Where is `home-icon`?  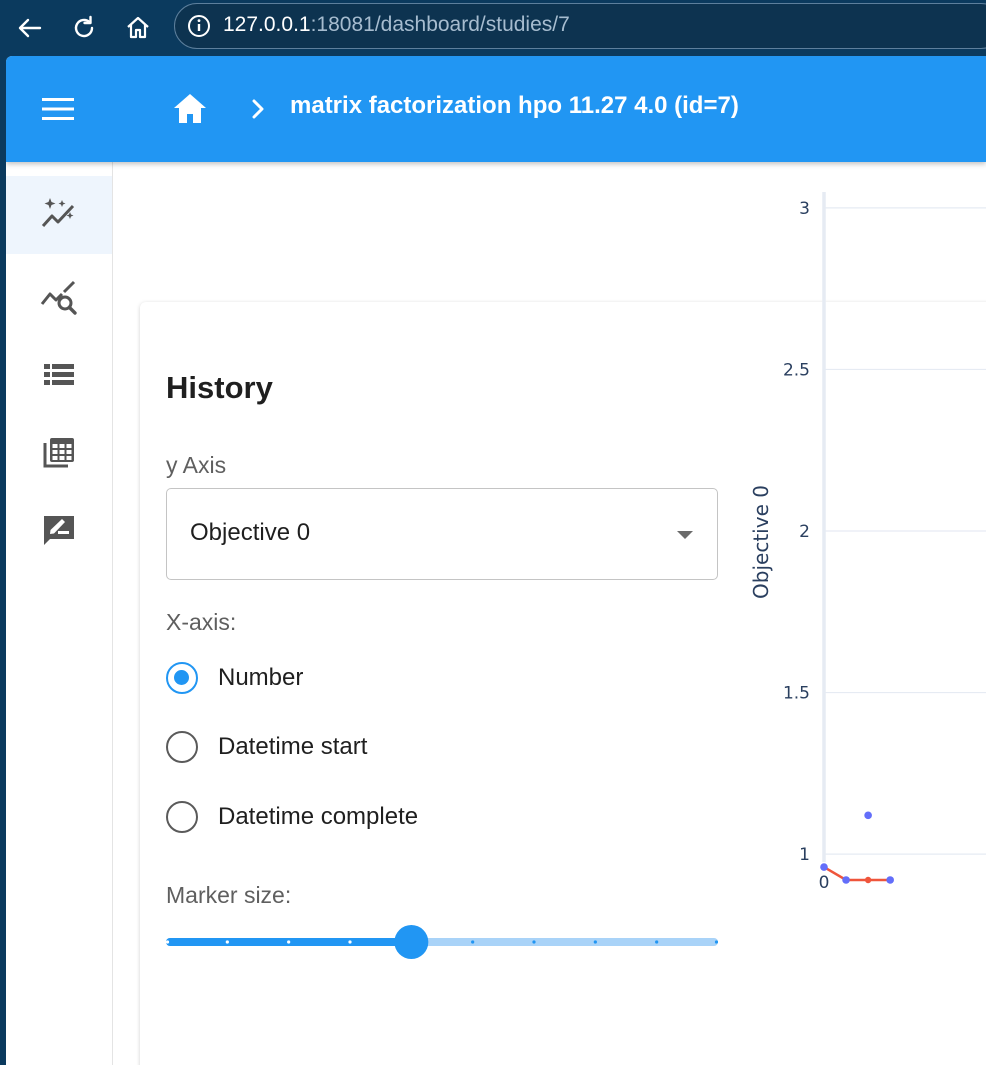
home-icon is located at coordinates (190, 109).